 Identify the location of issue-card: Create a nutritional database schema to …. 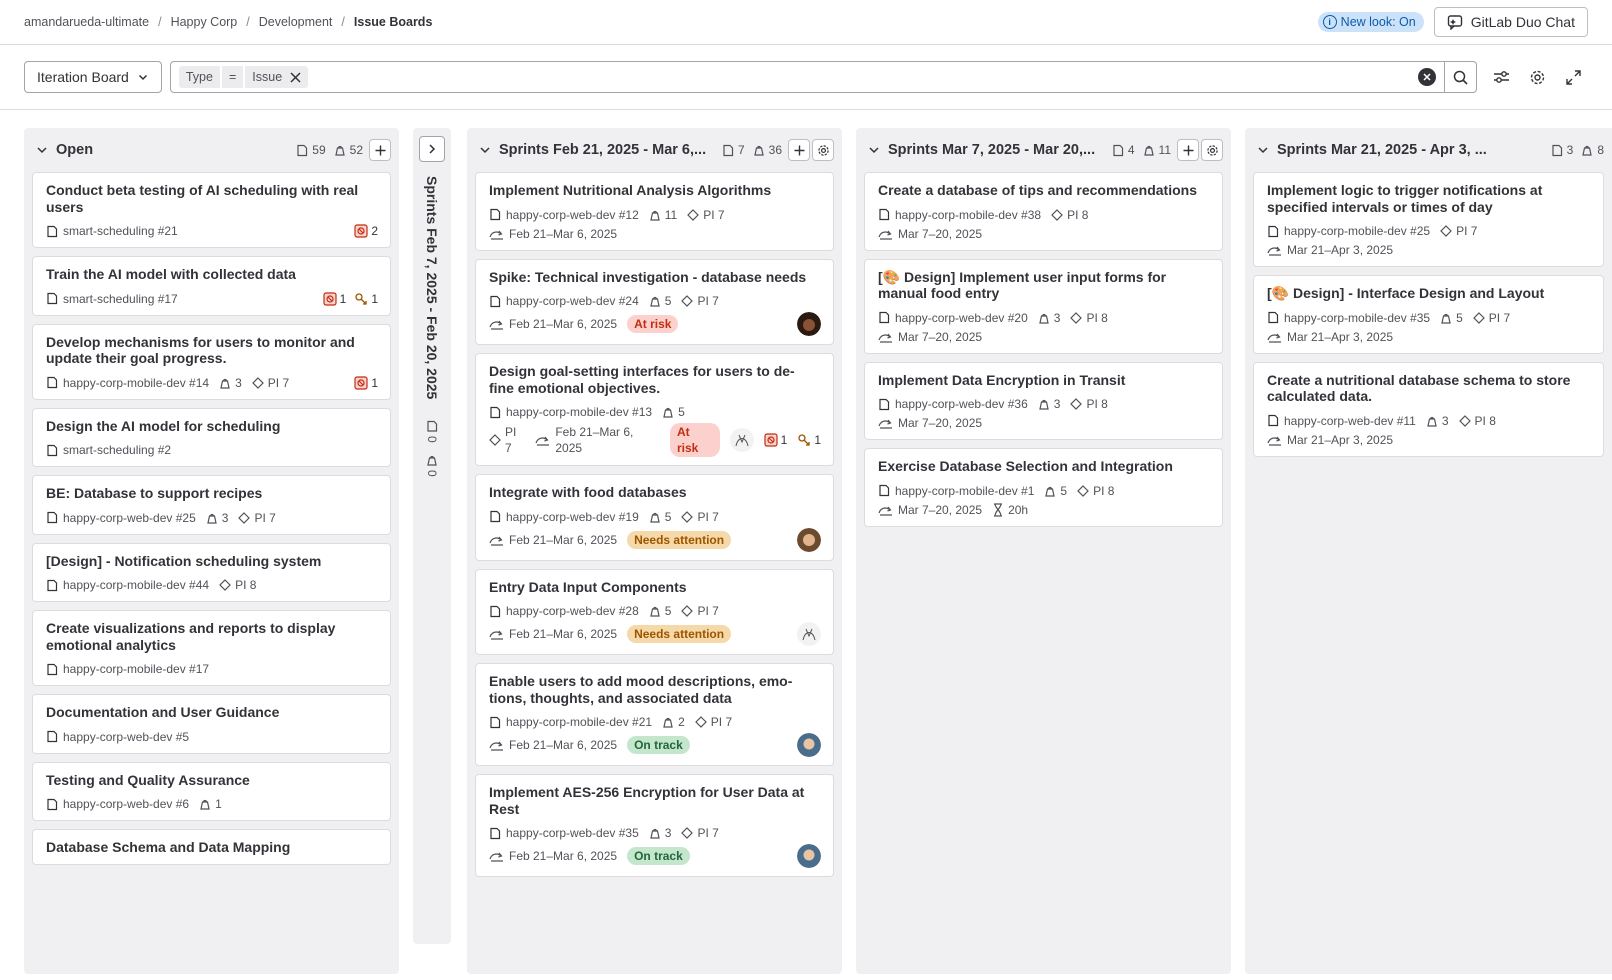
(1428, 409).